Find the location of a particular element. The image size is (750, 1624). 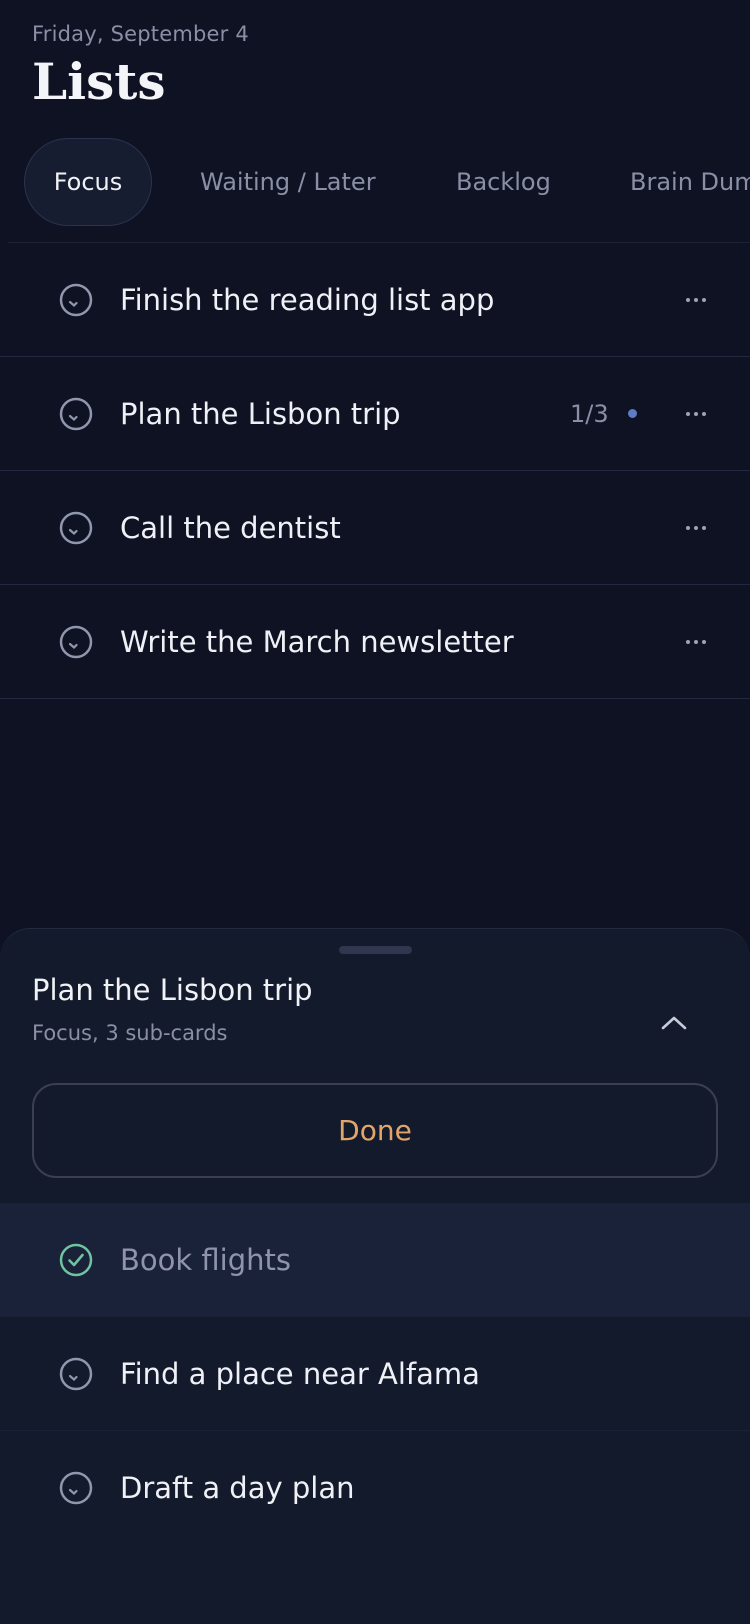

subtask-row: Book flights is located at coordinates (375, 1260).